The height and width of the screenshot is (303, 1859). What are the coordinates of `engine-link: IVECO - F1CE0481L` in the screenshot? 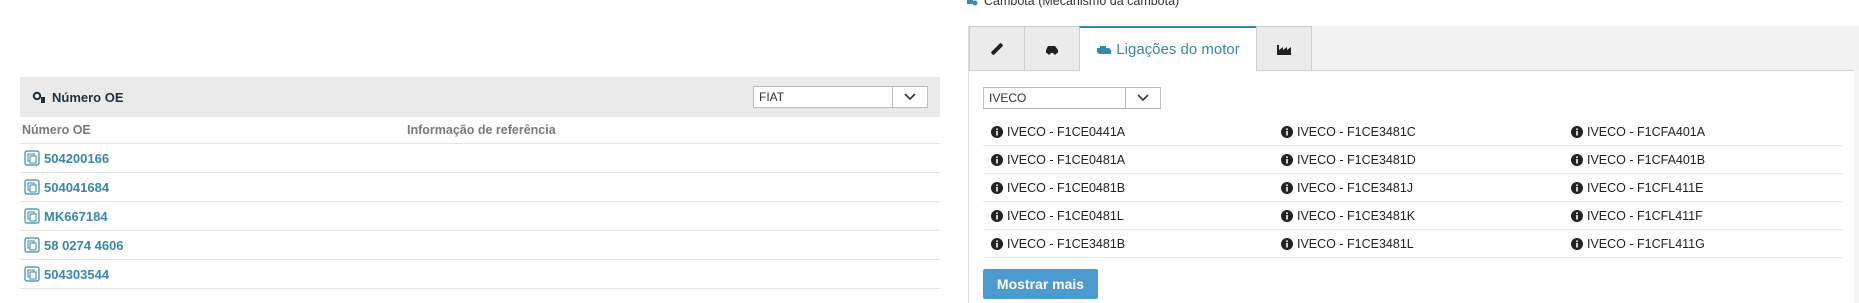 It's located at (1128, 216).